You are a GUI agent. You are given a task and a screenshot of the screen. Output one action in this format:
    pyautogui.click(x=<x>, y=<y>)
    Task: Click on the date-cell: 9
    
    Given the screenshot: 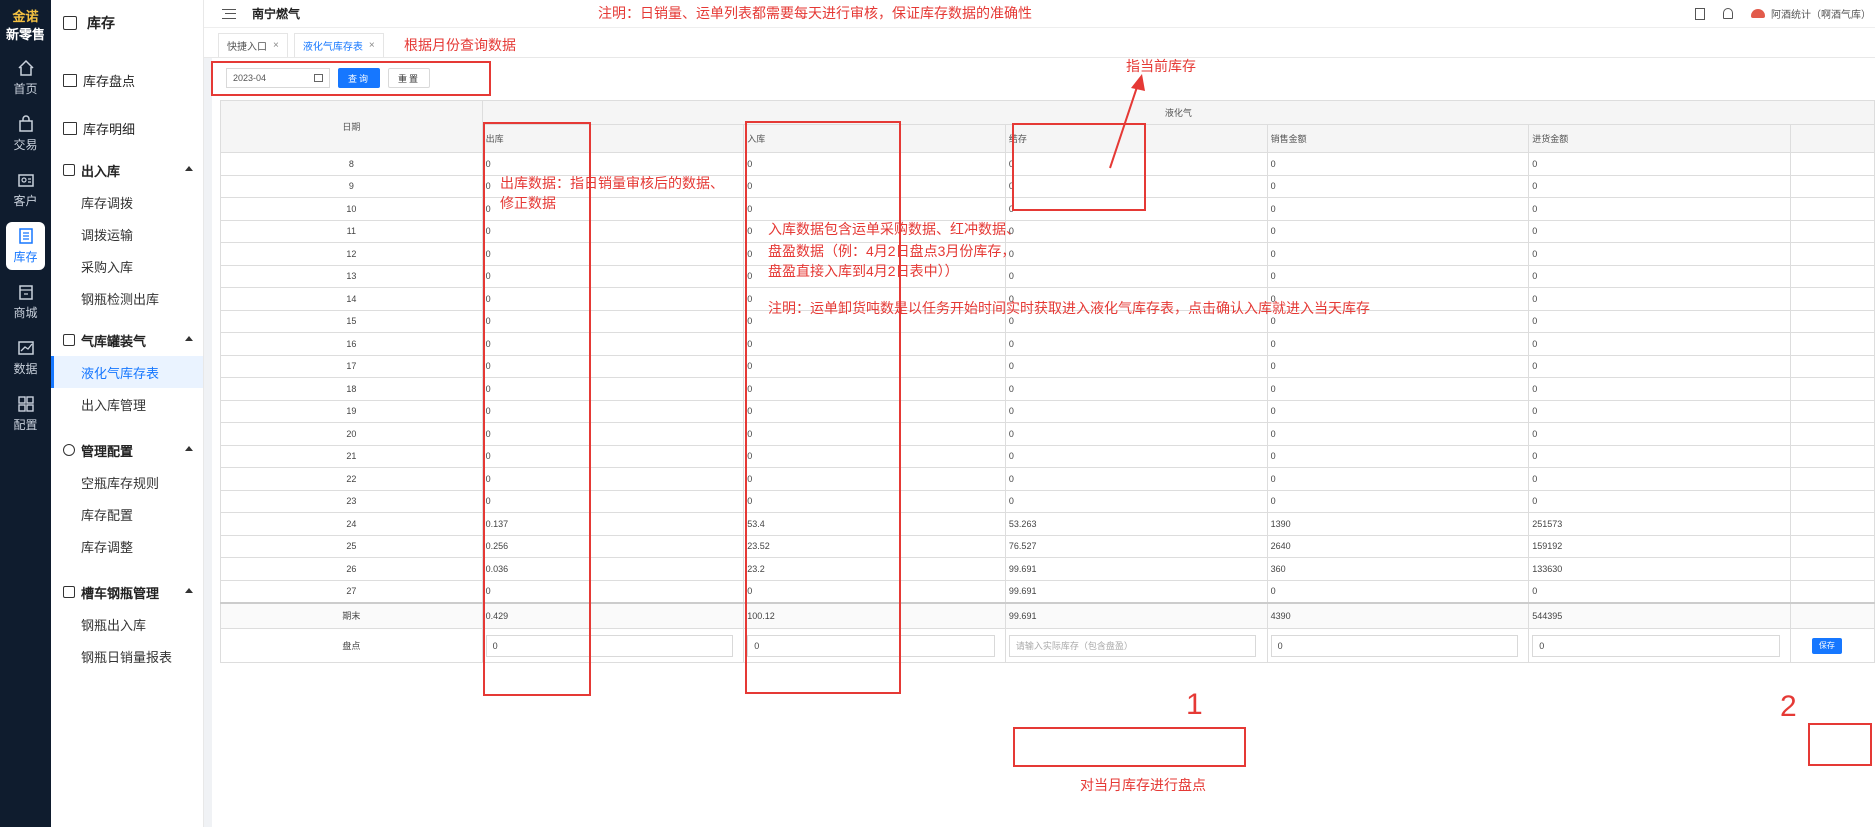 What is the action you would take?
    pyautogui.click(x=351, y=186)
    